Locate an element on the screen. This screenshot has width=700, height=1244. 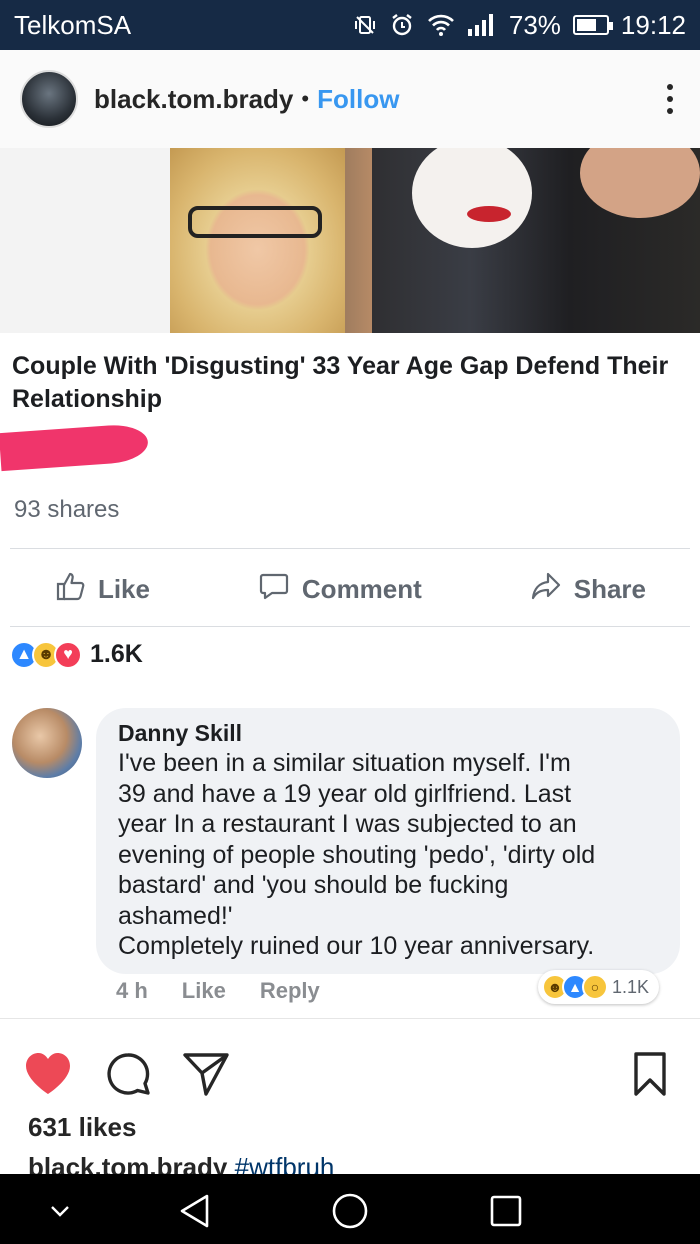
wow-reaction-icon: ○ is located at coordinates (595, 987).